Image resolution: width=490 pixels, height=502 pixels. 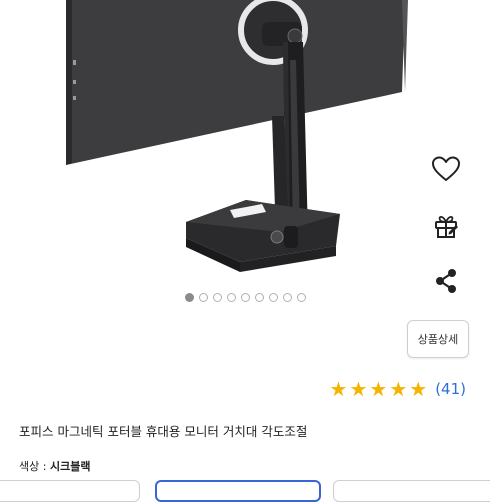 I want to click on gallery-pagination, so click(x=245, y=297).